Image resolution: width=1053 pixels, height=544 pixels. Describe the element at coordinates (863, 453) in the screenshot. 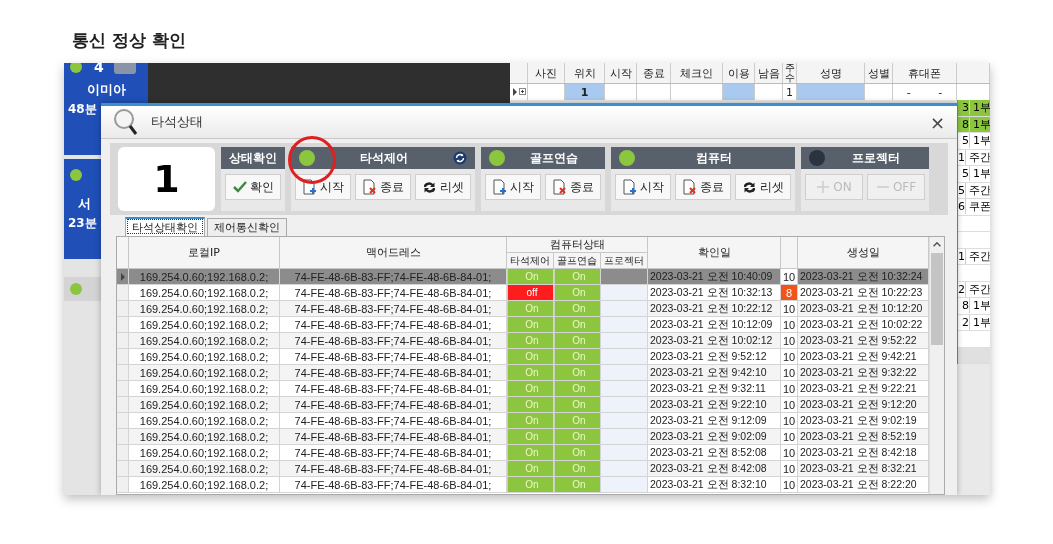

I see `table-cell: 2023-03-21 오전 8:42:18` at that location.